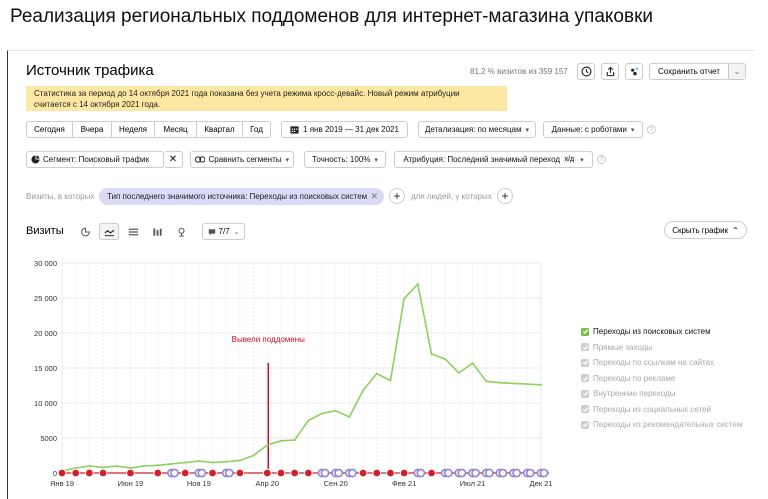  What do you see at coordinates (294, 130) in the screenshot?
I see `calendar-icon` at bounding box center [294, 130].